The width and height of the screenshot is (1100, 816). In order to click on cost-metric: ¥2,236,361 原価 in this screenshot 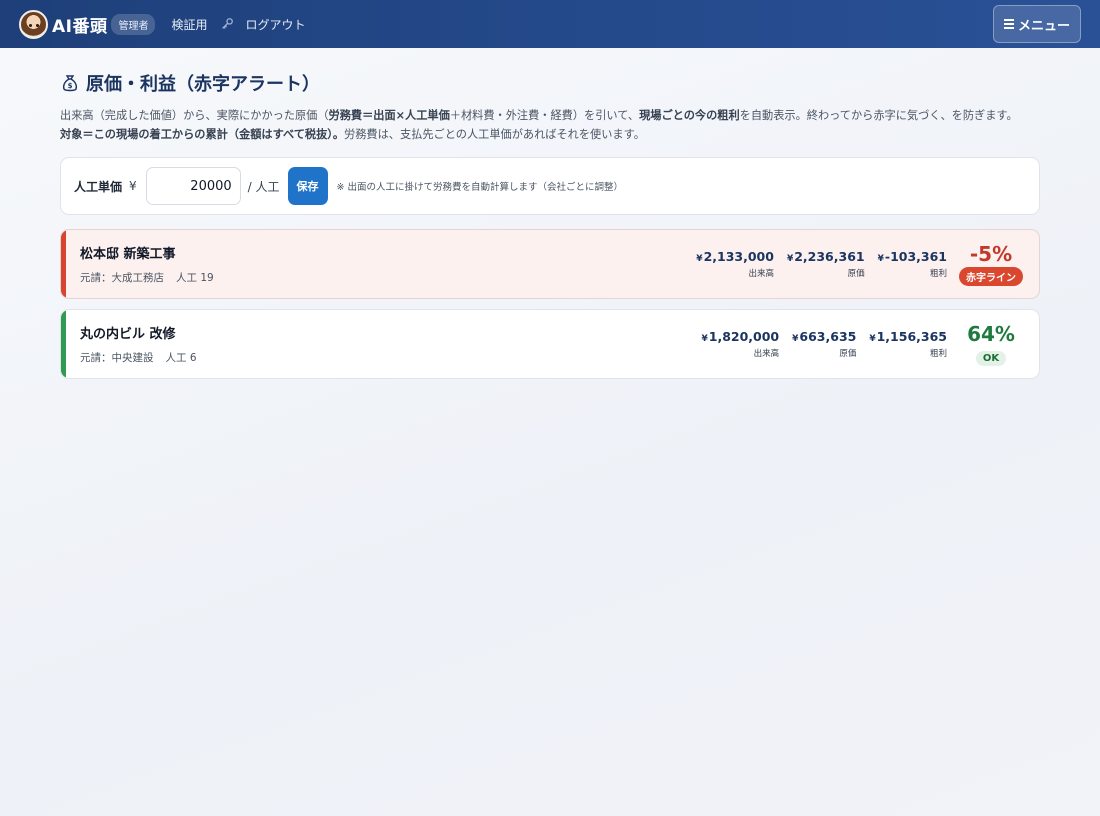, I will do `click(825, 264)`.